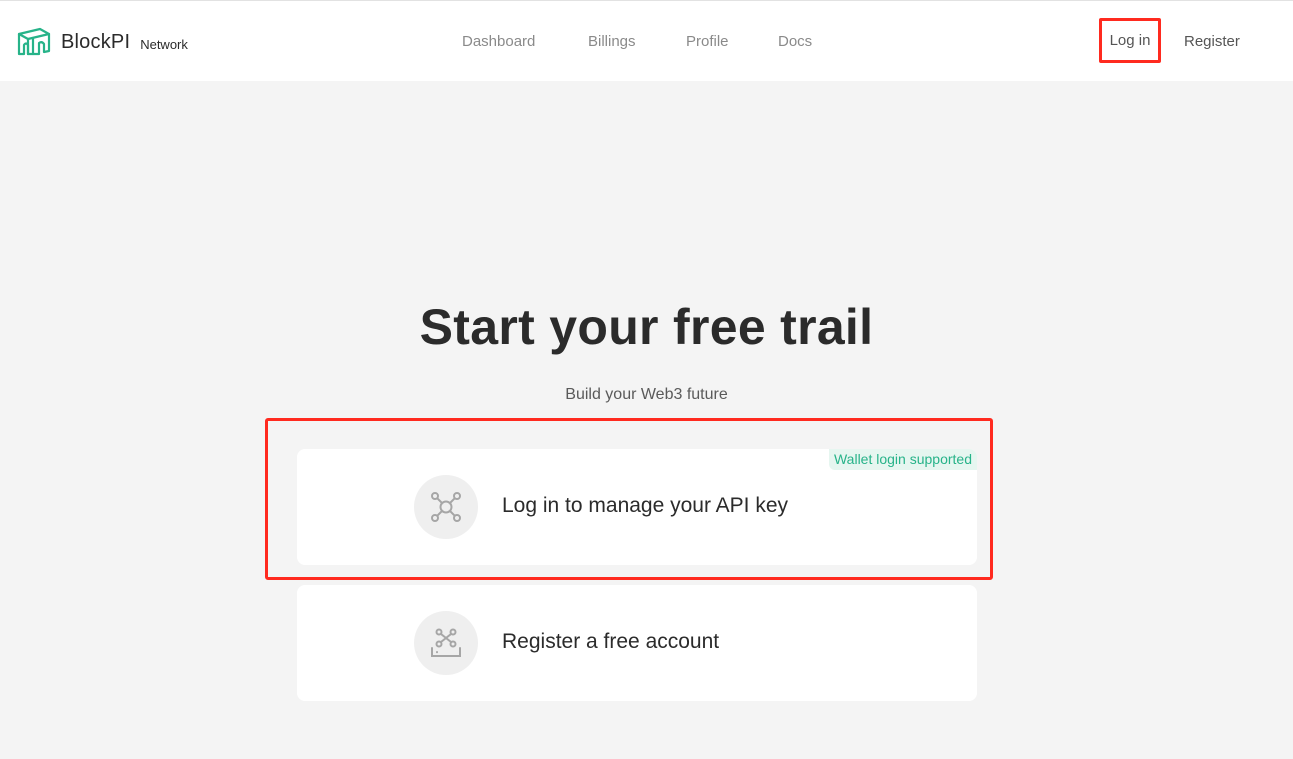 The image size is (1293, 759). What do you see at coordinates (645, 505) in the screenshot?
I see `login-card-label: Log in to manage your API key` at bounding box center [645, 505].